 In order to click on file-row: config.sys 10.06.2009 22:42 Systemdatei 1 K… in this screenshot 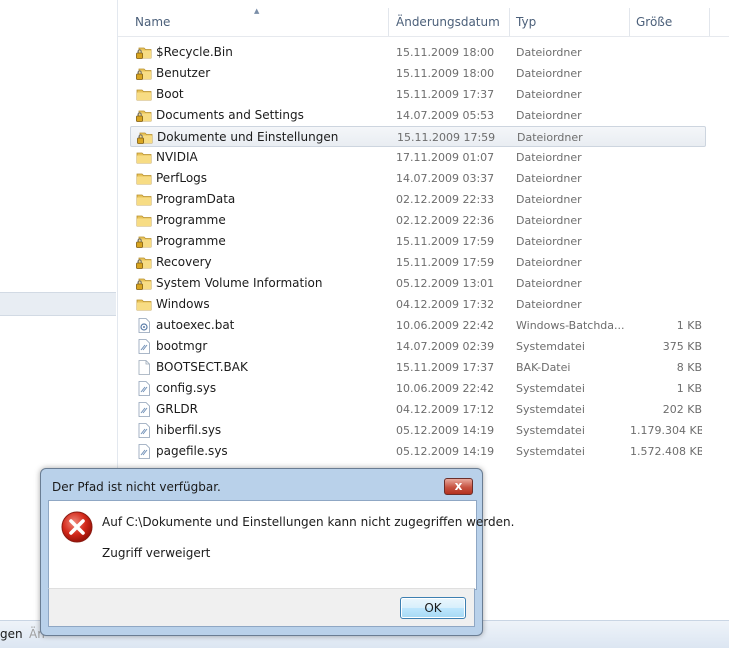, I will do `click(418, 388)`.